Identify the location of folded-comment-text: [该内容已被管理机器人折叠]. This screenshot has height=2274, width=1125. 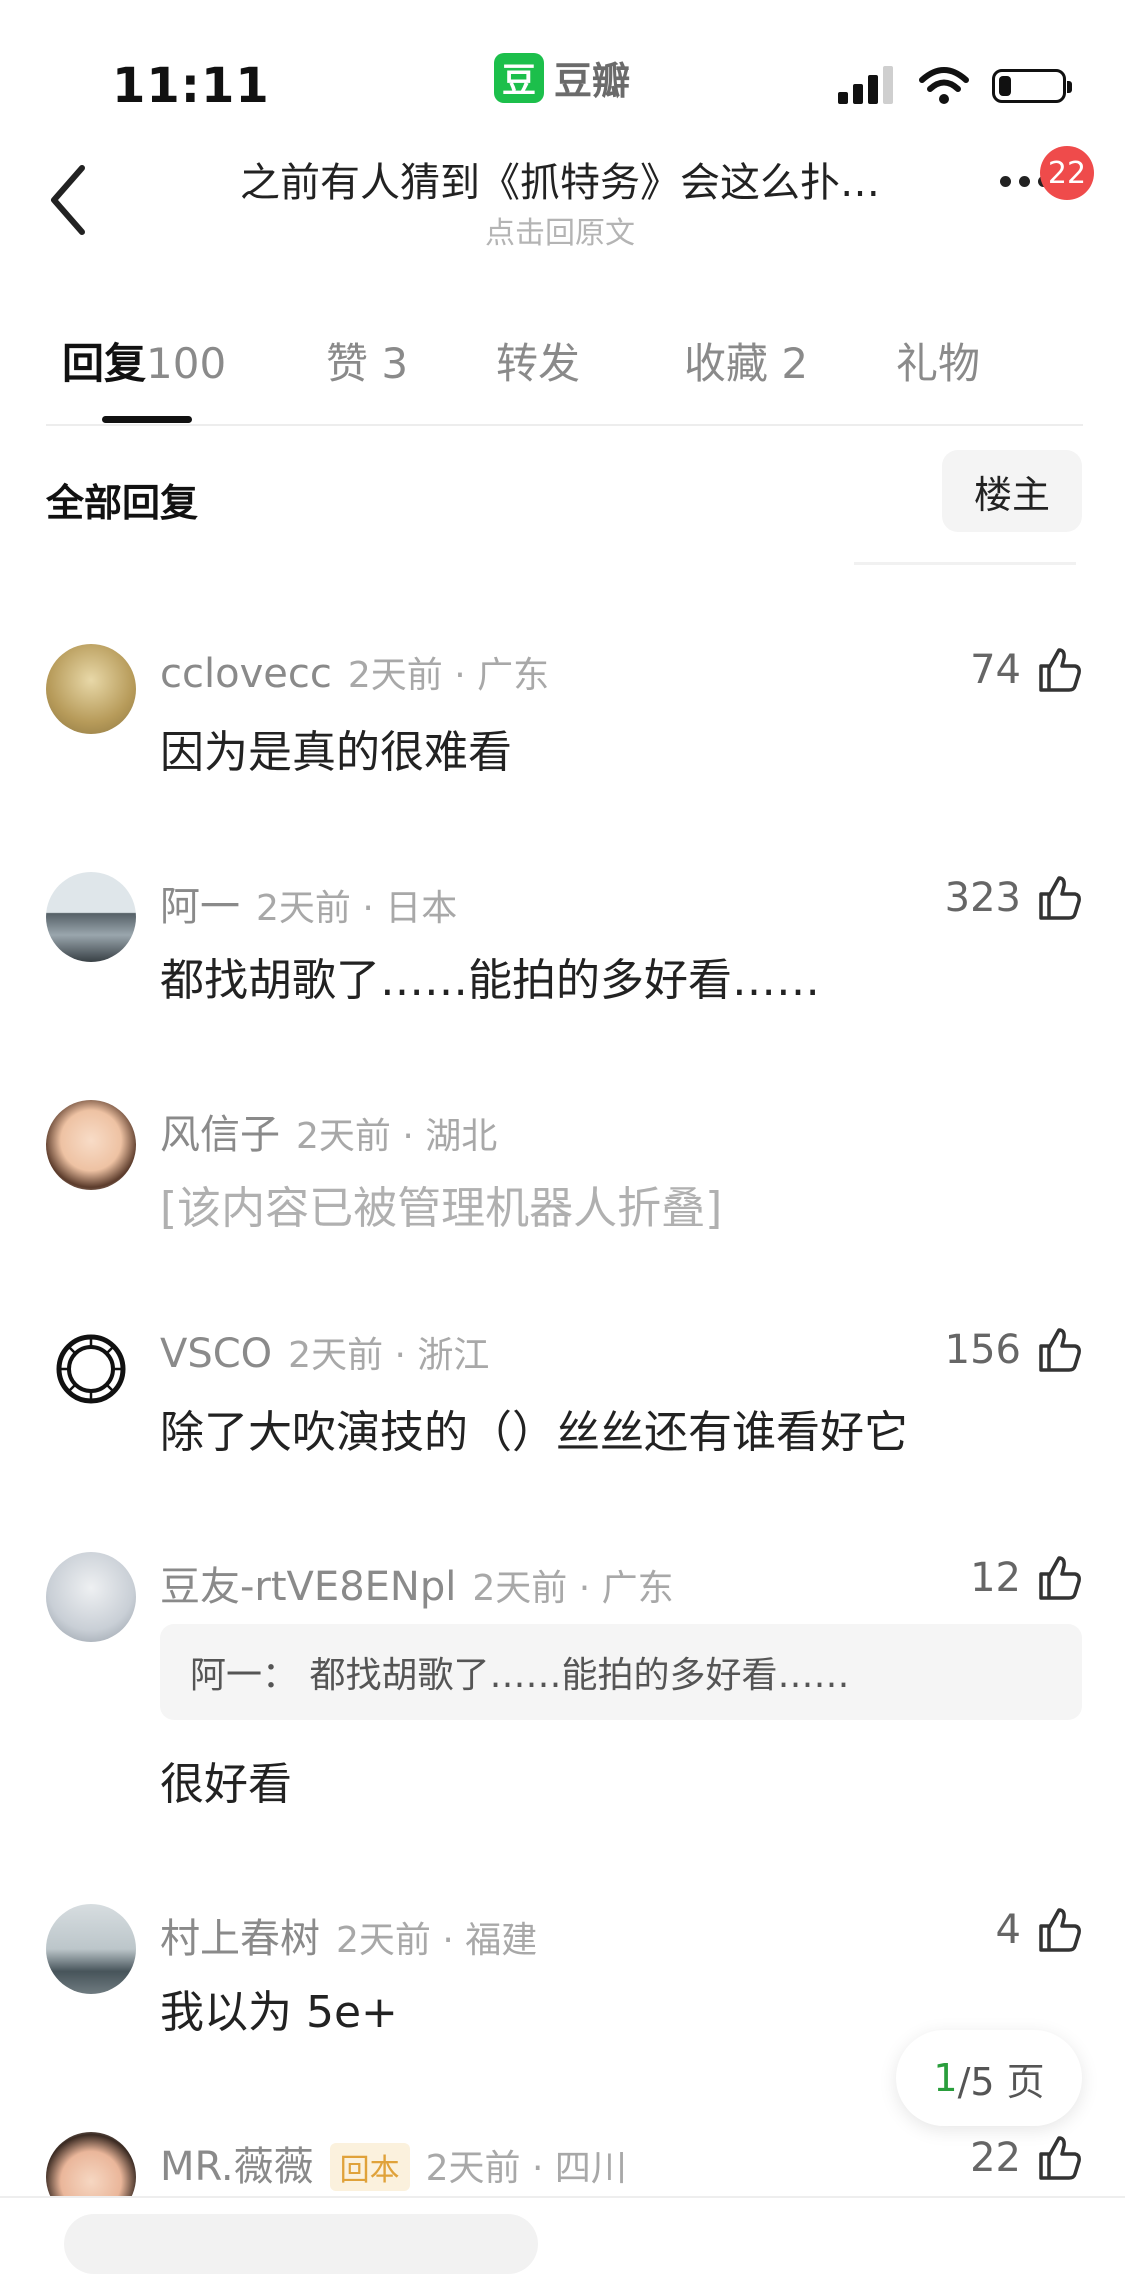
(441, 1204).